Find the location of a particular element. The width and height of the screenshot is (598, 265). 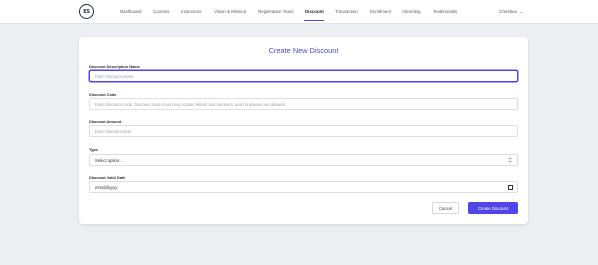

form-title: Create New Discount is located at coordinates (303, 50).